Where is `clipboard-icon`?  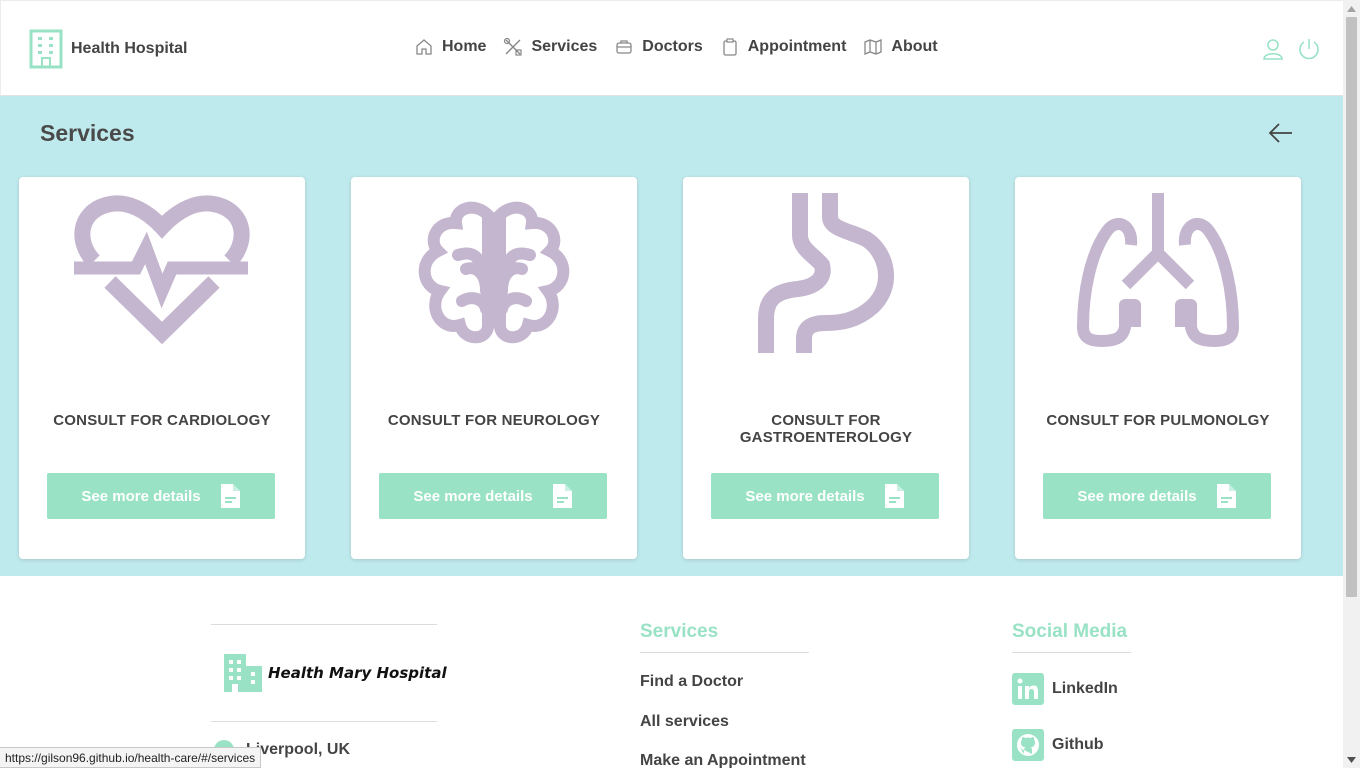
clipboard-icon is located at coordinates (730, 47).